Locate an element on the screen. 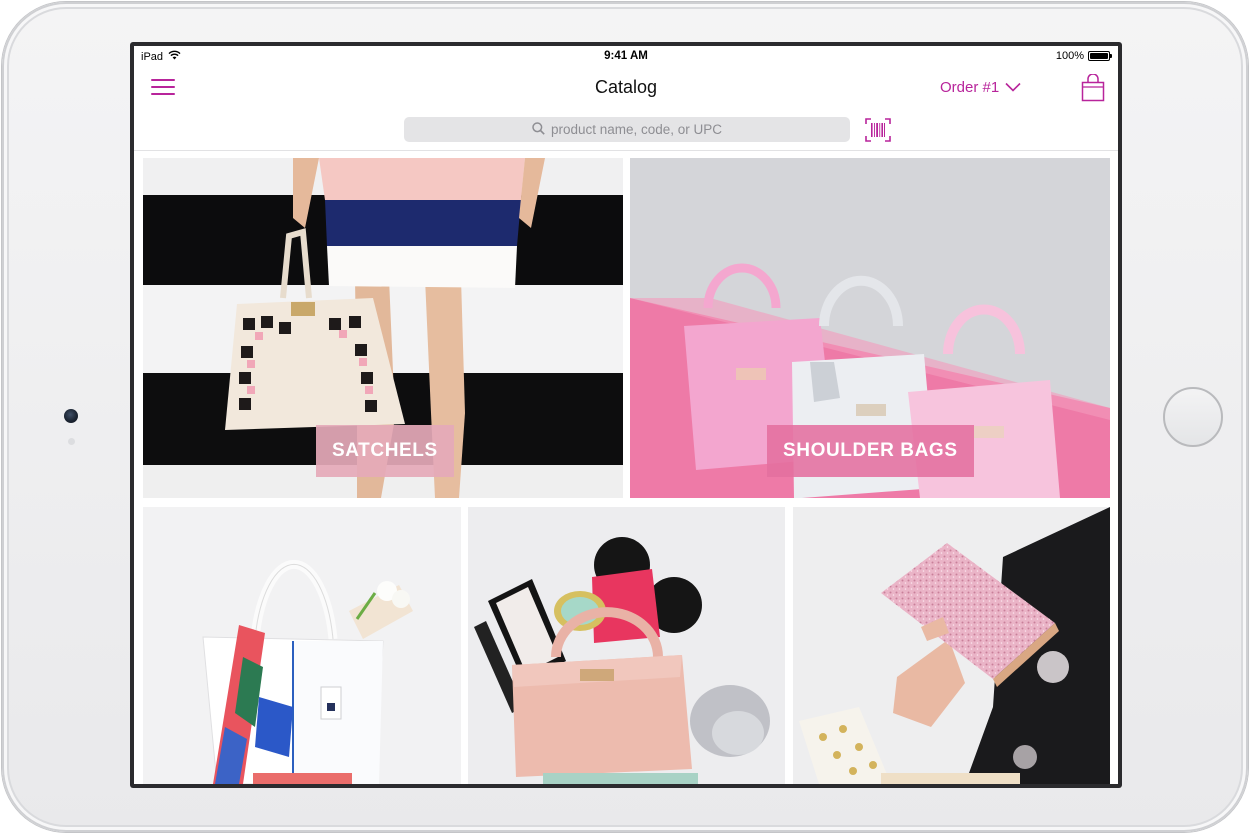 The image size is (1252, 836). category-label: SATCHELS is located at coordinates (385, 451).